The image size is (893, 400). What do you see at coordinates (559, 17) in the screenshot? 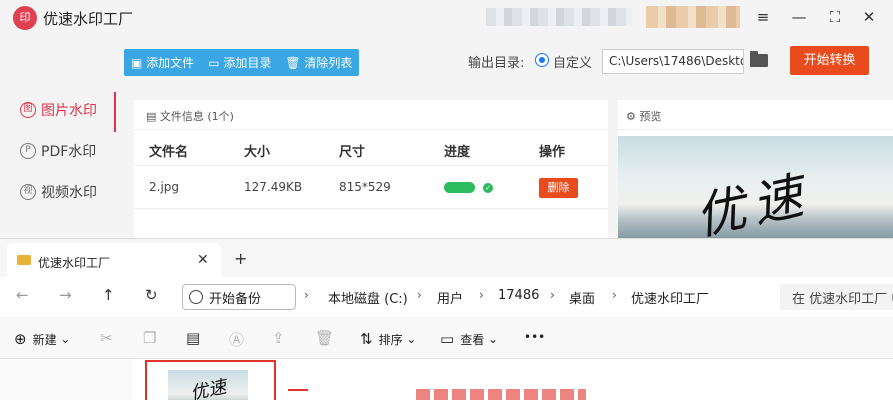
I see `blurred-account-info` at bounding box center [559, 17].